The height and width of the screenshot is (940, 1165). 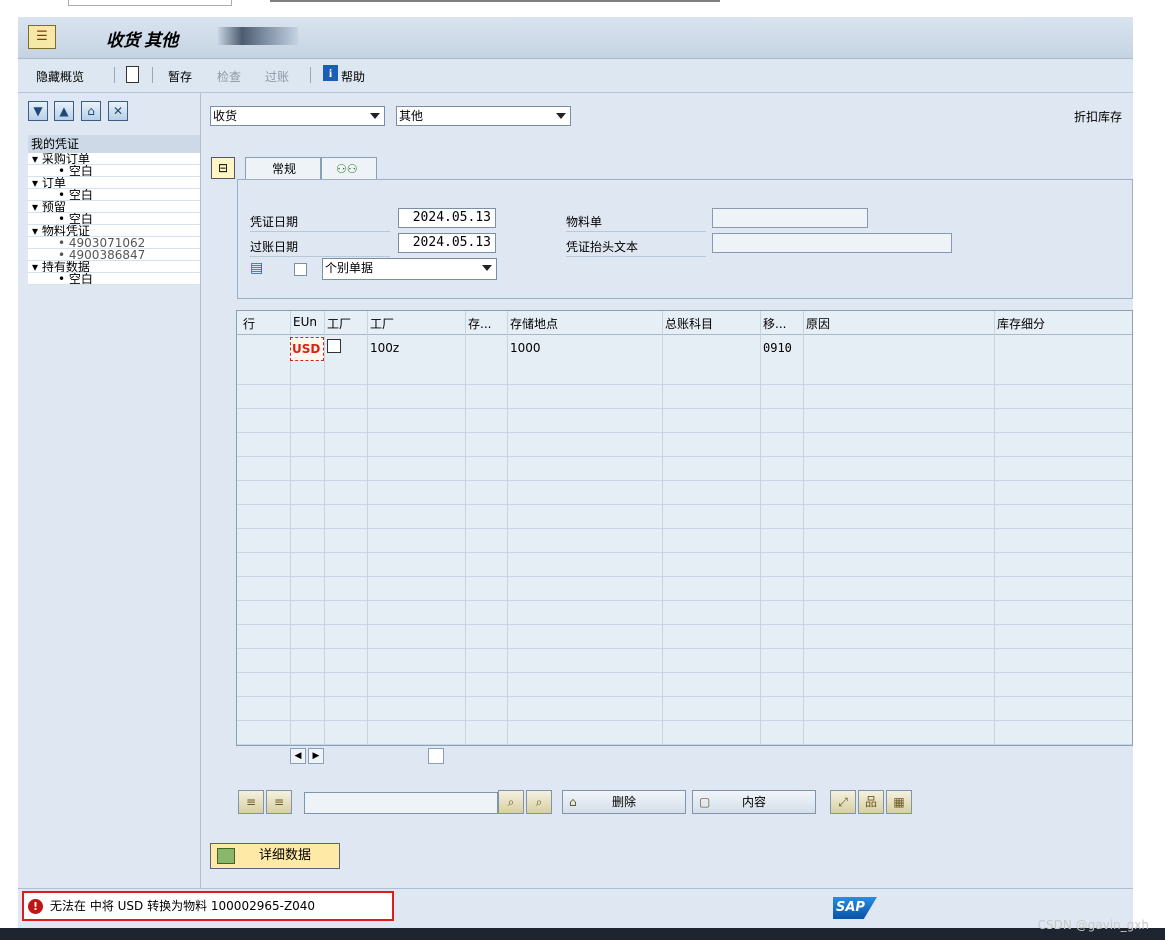 I want to click on detail-data-button: 详细数据, so click(x=275, y=856).